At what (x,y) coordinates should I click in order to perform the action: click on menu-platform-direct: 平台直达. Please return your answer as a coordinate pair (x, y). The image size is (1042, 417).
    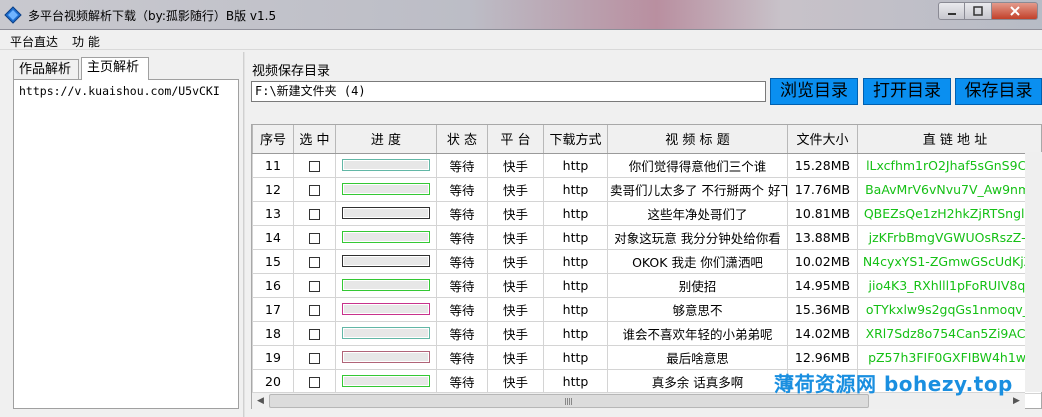
    Looking at the image, I should click on (34, 41).